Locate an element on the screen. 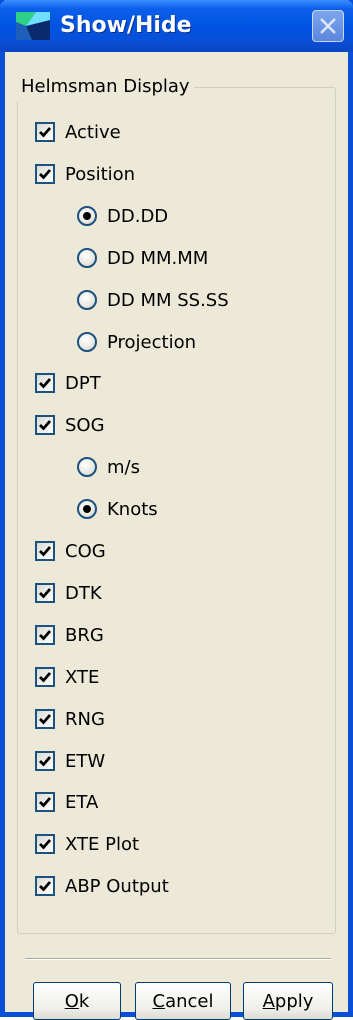  option-label: BRG is located at coordinates (84, 635).